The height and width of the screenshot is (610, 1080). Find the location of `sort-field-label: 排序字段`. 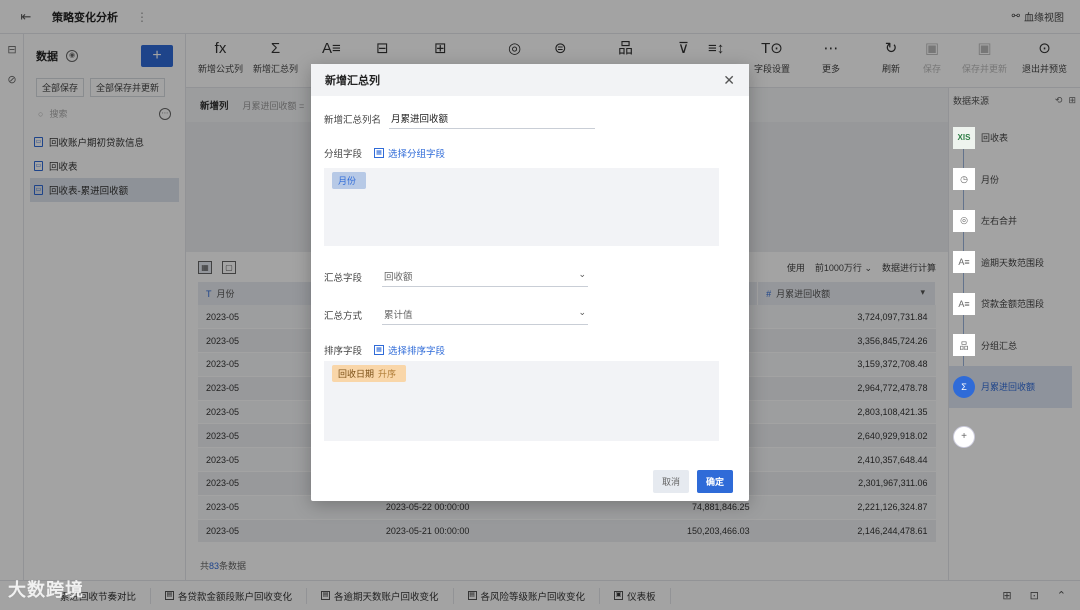

sort-field-label: 排序字段 is located at coordinates (343, 351).